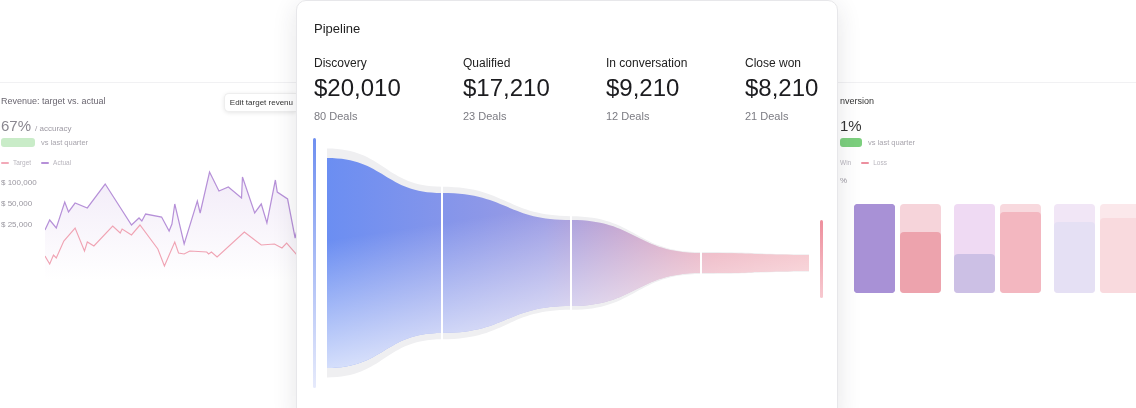 The width and height of the screenshot is (1136, 408). Describe the element at coordinates (643, 88) in the screenshot. I see `stage-amount: $9,210` at that location.